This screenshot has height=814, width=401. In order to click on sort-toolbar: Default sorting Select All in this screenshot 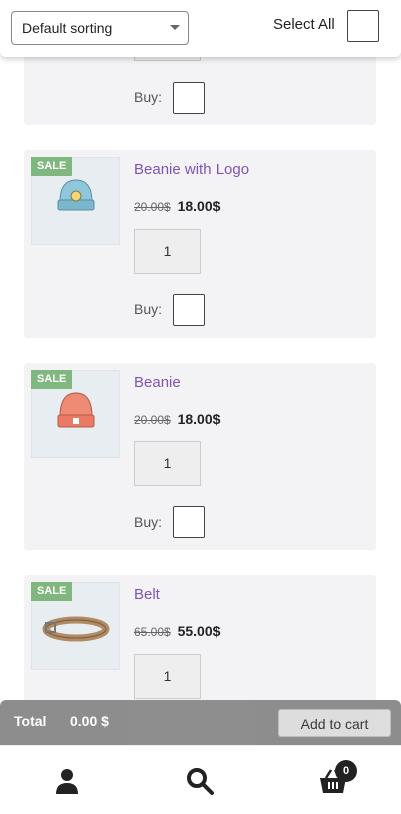, I will do `click(200, 28)`.